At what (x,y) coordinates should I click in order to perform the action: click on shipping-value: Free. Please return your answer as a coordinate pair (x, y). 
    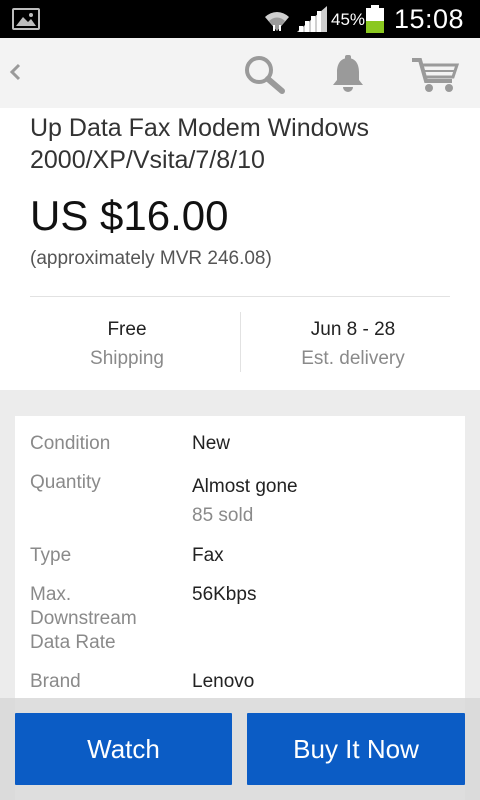
    Looking at the image, I should click on (127, 329).